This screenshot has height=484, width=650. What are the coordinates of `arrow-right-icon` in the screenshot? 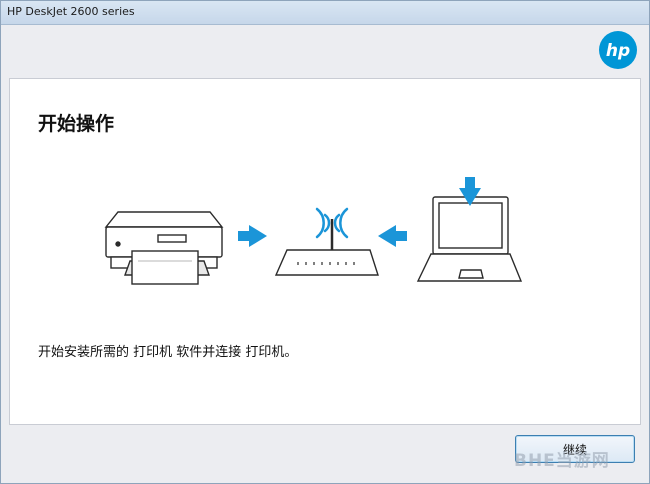 It's located at (252, 236).